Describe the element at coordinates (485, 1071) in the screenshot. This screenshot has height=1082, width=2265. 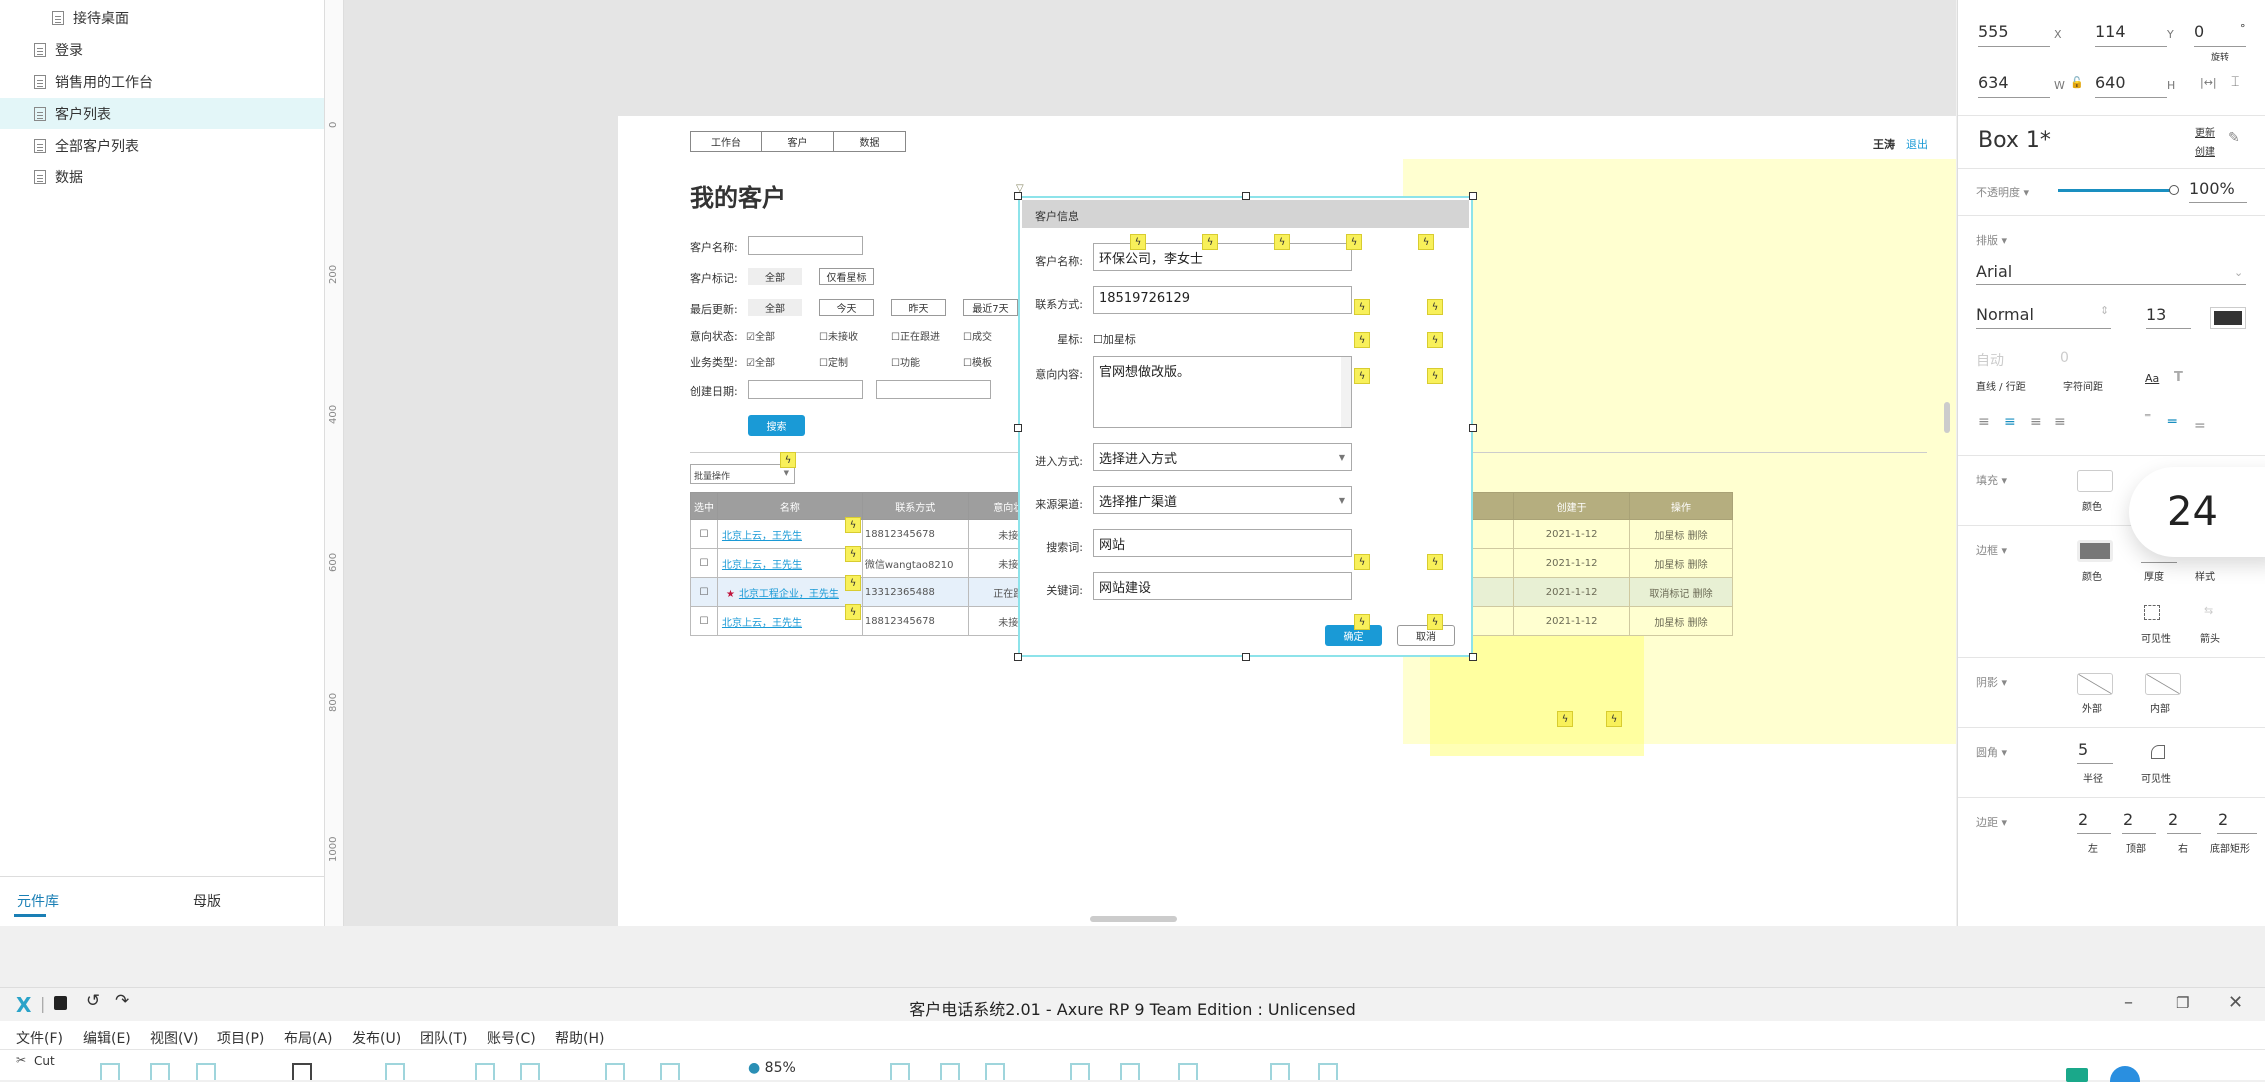
I see `front-icon` at that location.